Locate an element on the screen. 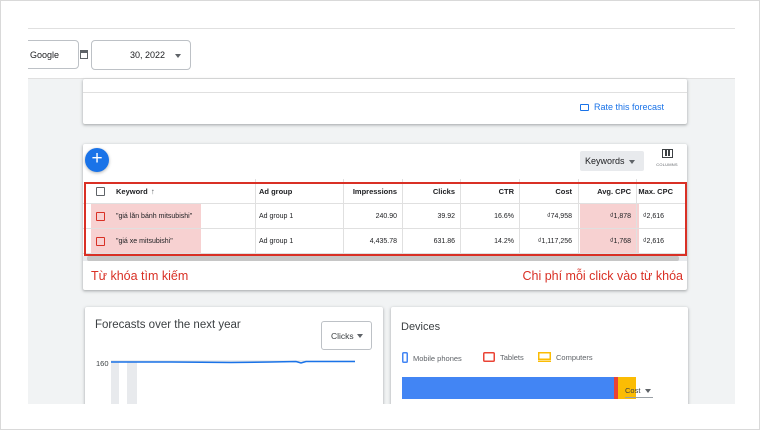 The image size is (760, 430). forecast-line is located at coordinates (233, 362).